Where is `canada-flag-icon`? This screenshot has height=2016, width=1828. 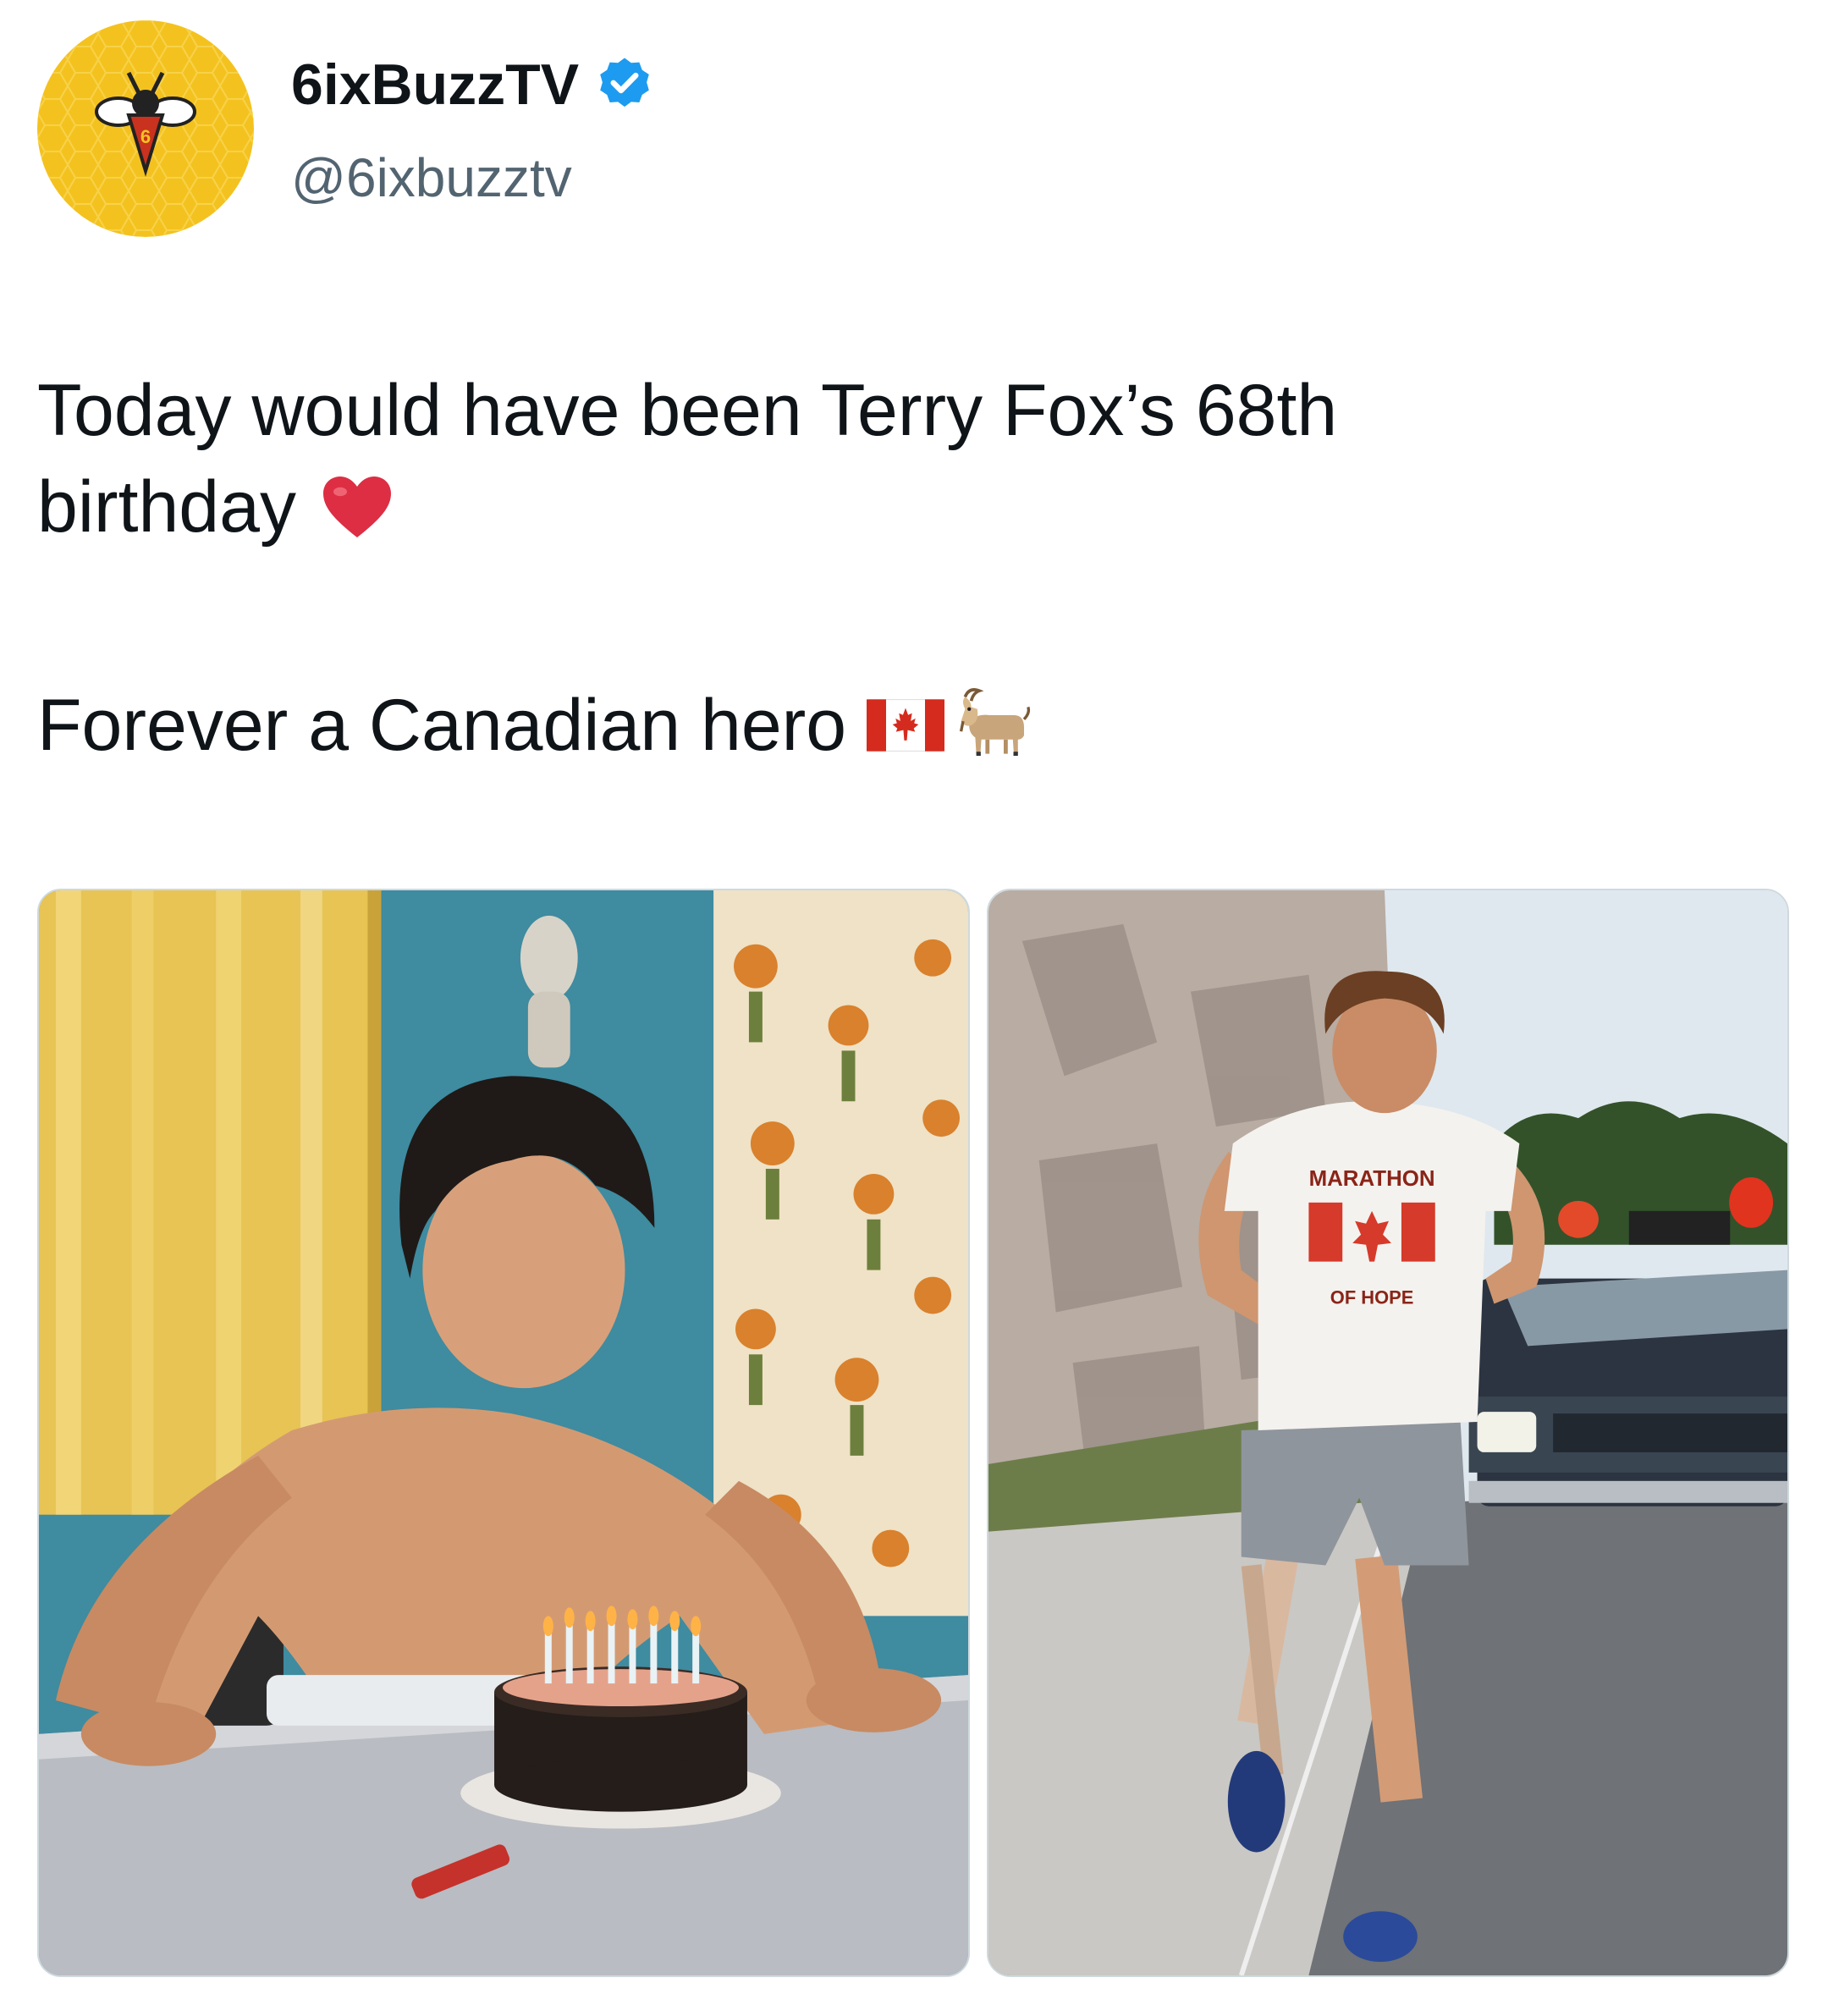
canada-flag-icon is located at coordinates (906, 725).